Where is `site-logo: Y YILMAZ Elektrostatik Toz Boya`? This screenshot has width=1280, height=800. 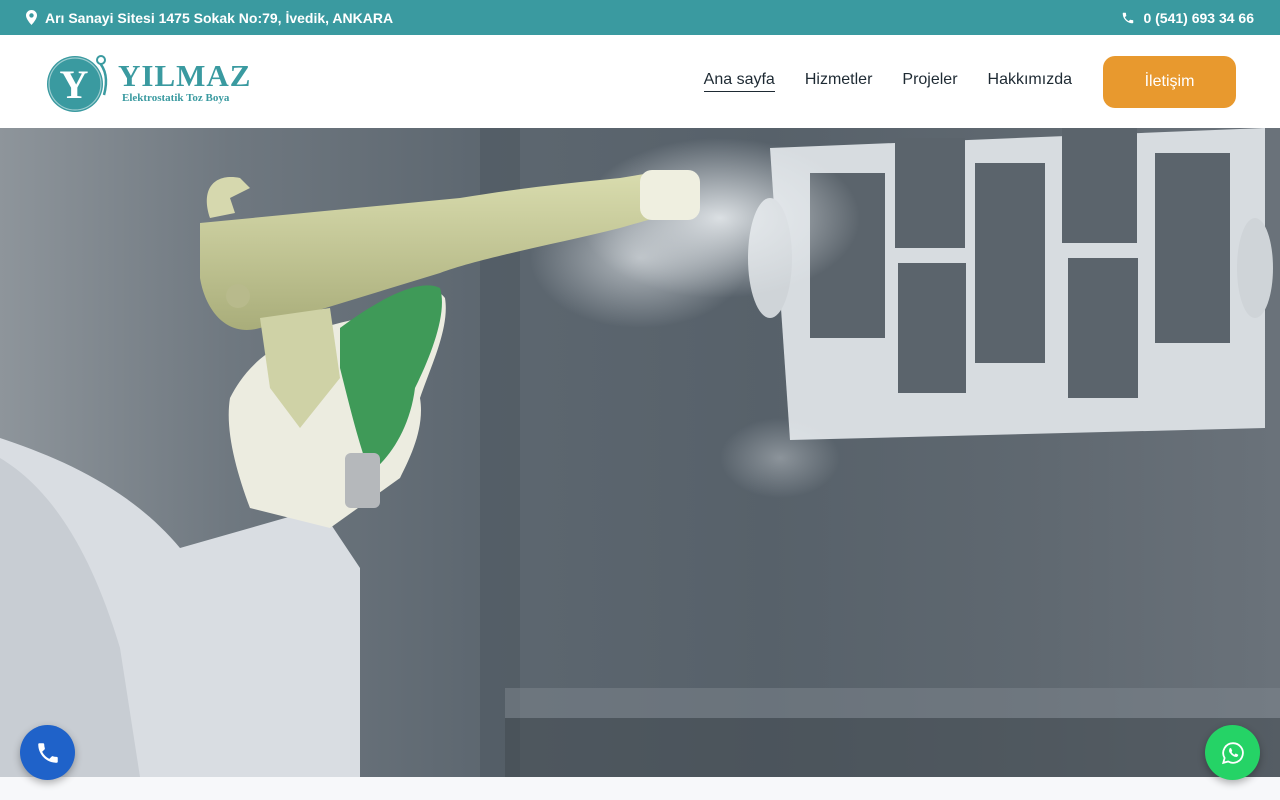 site-logo: Y YILMAZ Elektrostatik Toz Boya is located at coordinates (147, 82).